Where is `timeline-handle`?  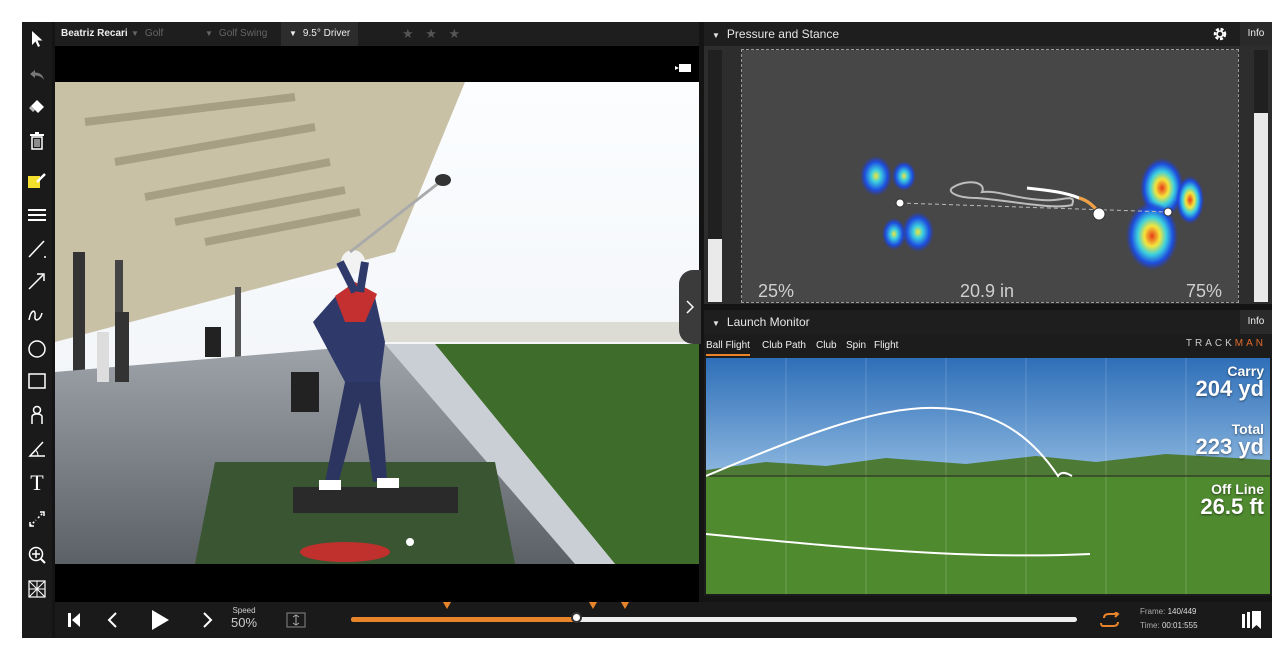 timeline-handle is located at coordinates (576, 617).